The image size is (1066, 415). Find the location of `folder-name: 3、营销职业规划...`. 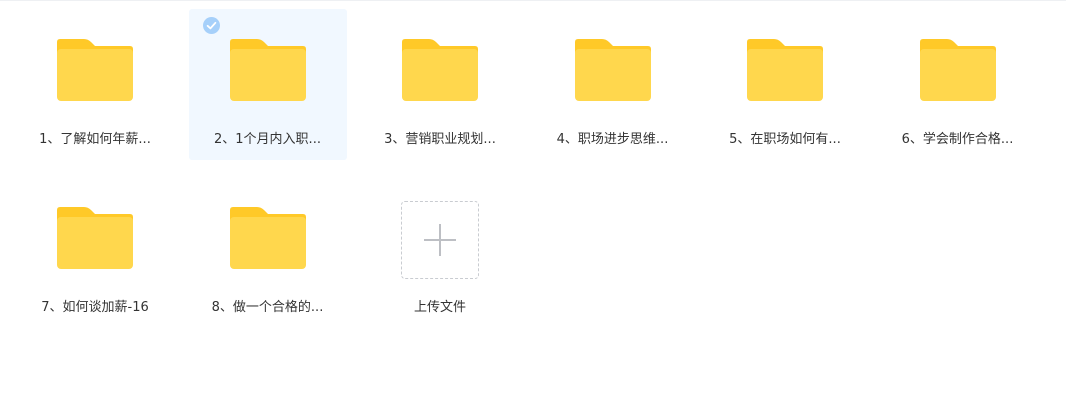

folder-name: 3、营销职业规划... is located at coordinates (440, 139).